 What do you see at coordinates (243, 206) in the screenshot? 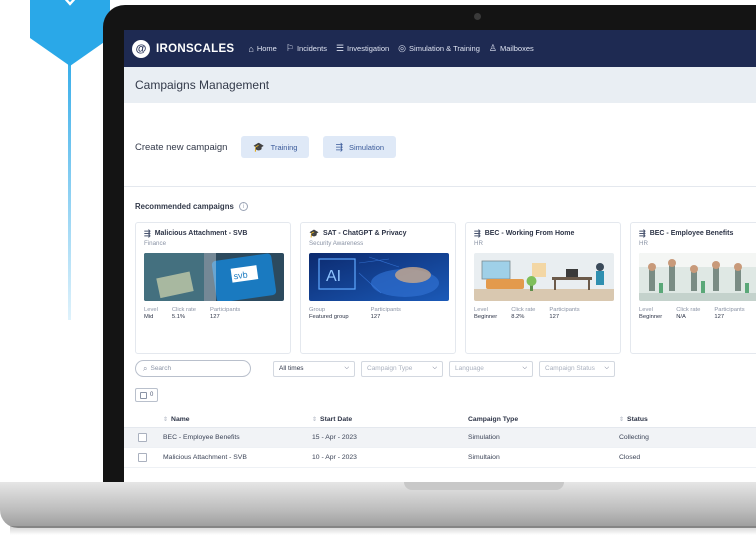
I see `info-icon: i` at bounding box center [243, 206].